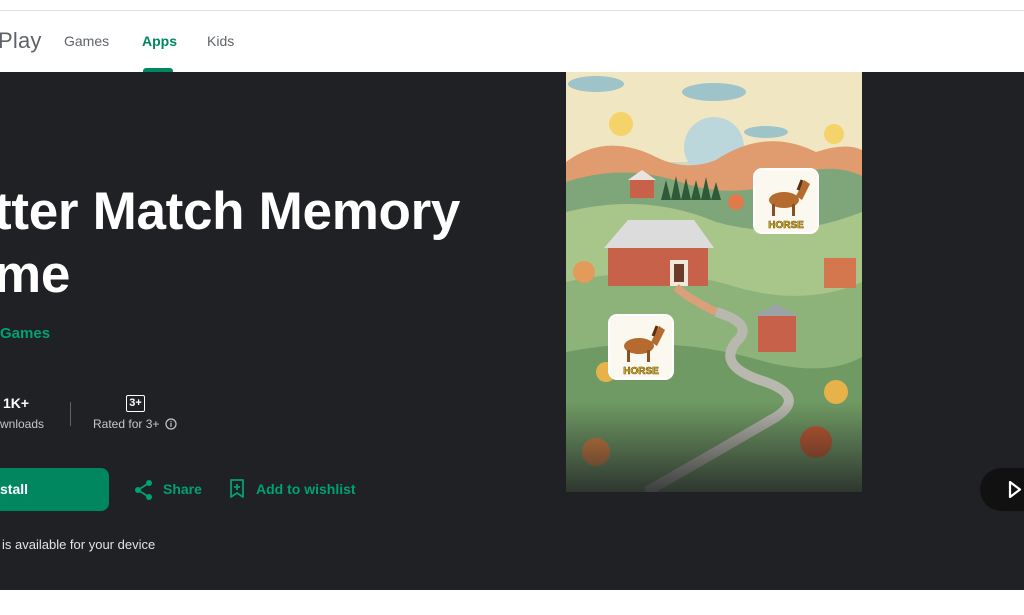  What do you see at coordinates (220, 41) in the screenshot?
I see `nav-kids: Kids` at bounding box center [220, 41].